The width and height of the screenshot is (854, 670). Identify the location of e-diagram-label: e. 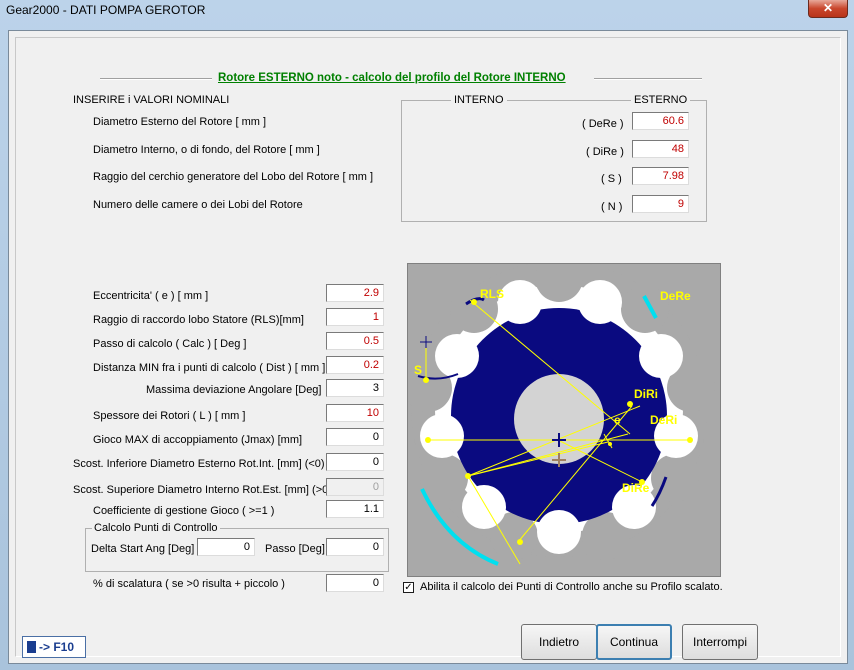
(617, 420).